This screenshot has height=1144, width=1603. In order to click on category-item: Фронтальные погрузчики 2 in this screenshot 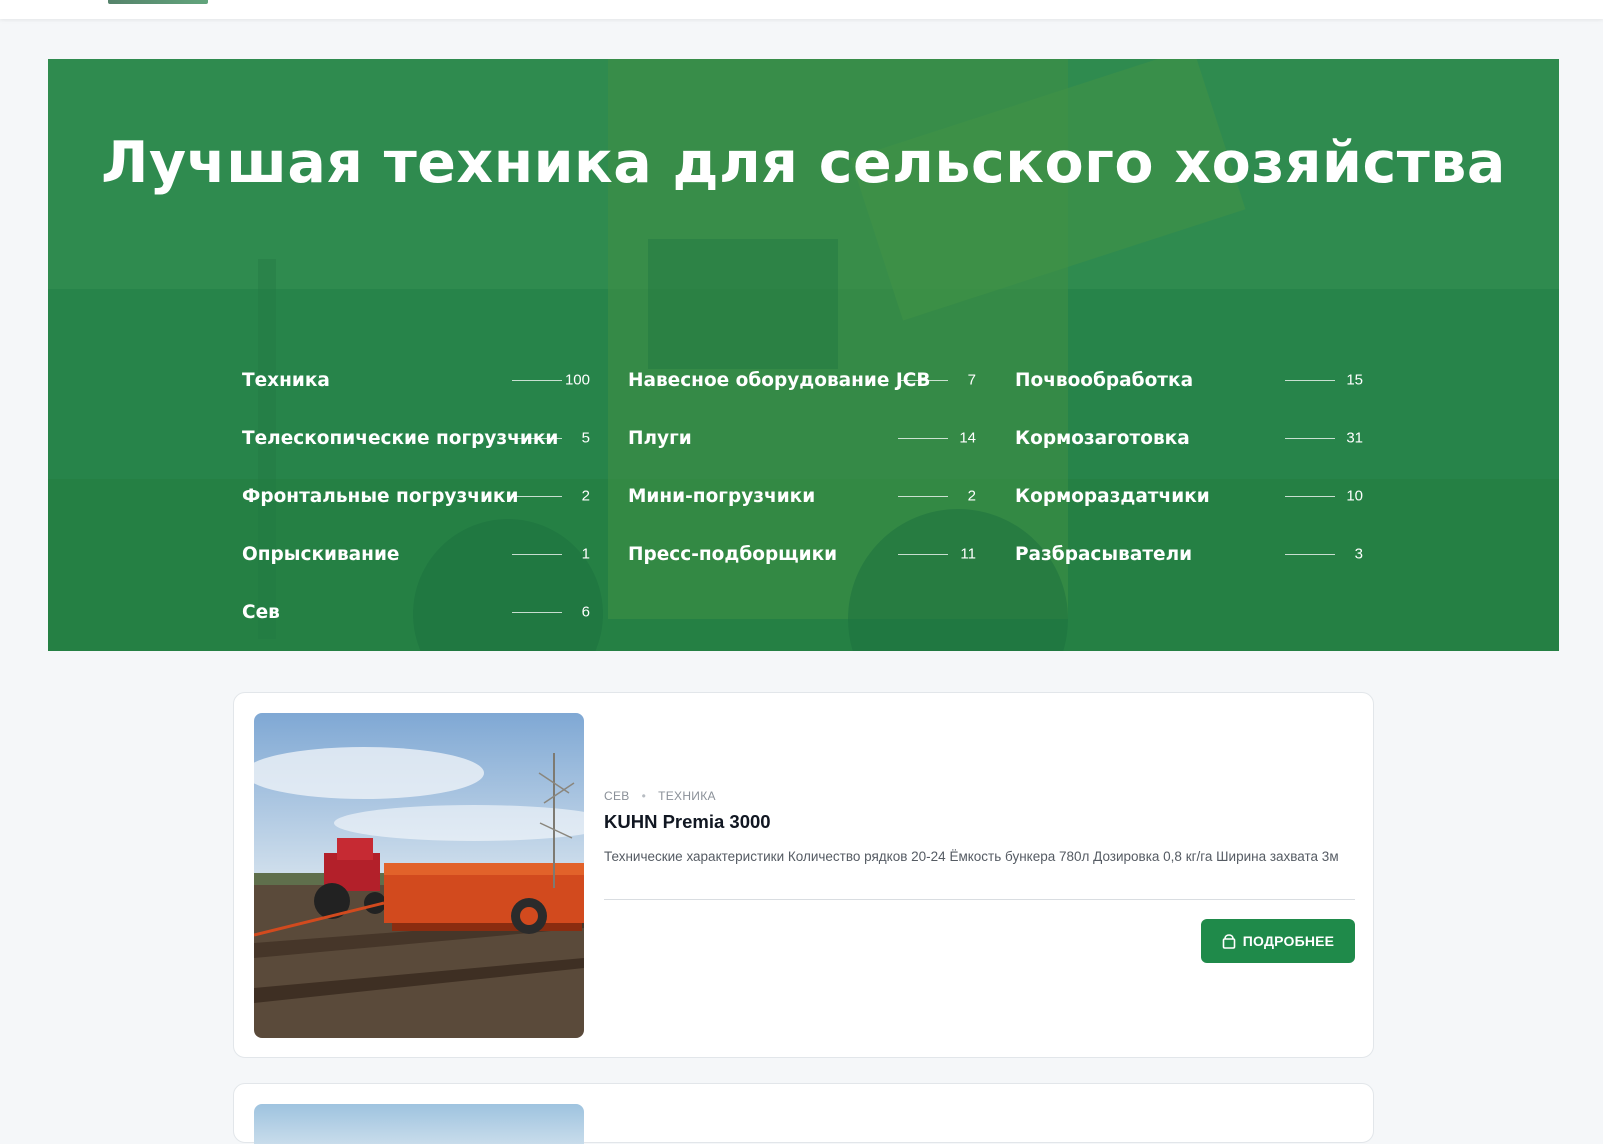, I will do `click(416, 496)`.